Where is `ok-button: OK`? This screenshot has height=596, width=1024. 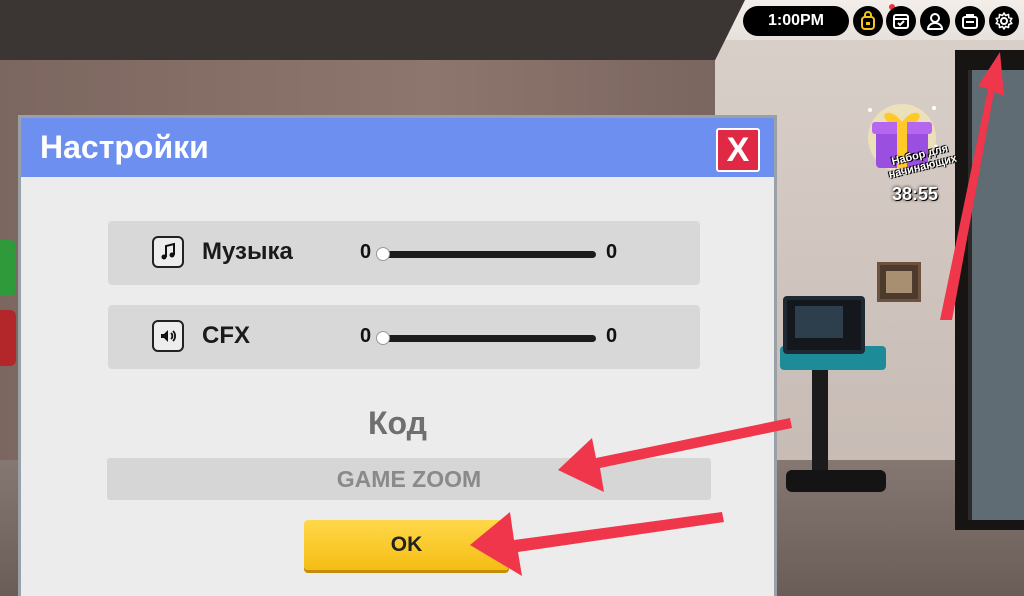 ok-button: OK is located at coordinates (406, 545).